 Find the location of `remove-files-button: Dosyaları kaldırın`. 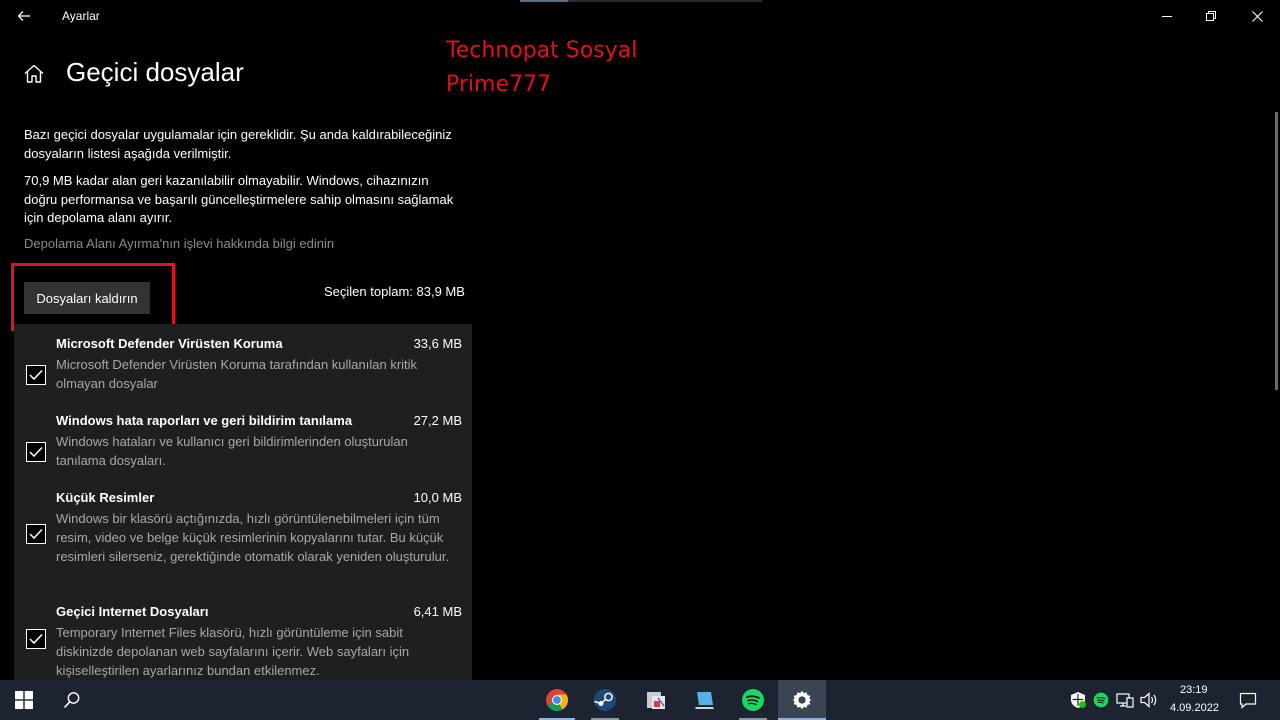

remove-files-button: Dosyaları kaldırın is located at coordinates (87, 298).